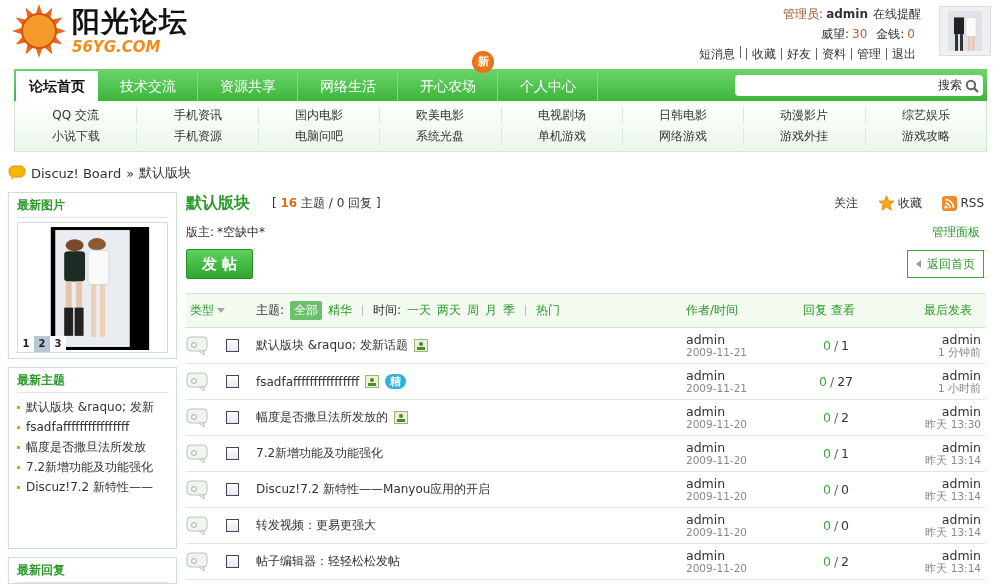  What do you see at coordinates (308, 381) in the screenshot?
I see `thread-title-link: fsadfaffffffffffffffff` at bounding box center [308, 381].